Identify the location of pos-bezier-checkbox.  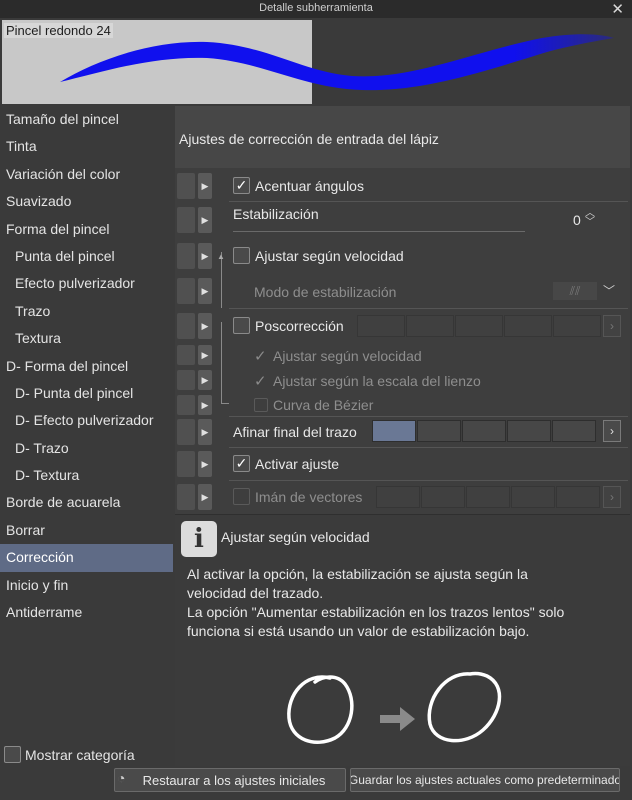
(261, 405).